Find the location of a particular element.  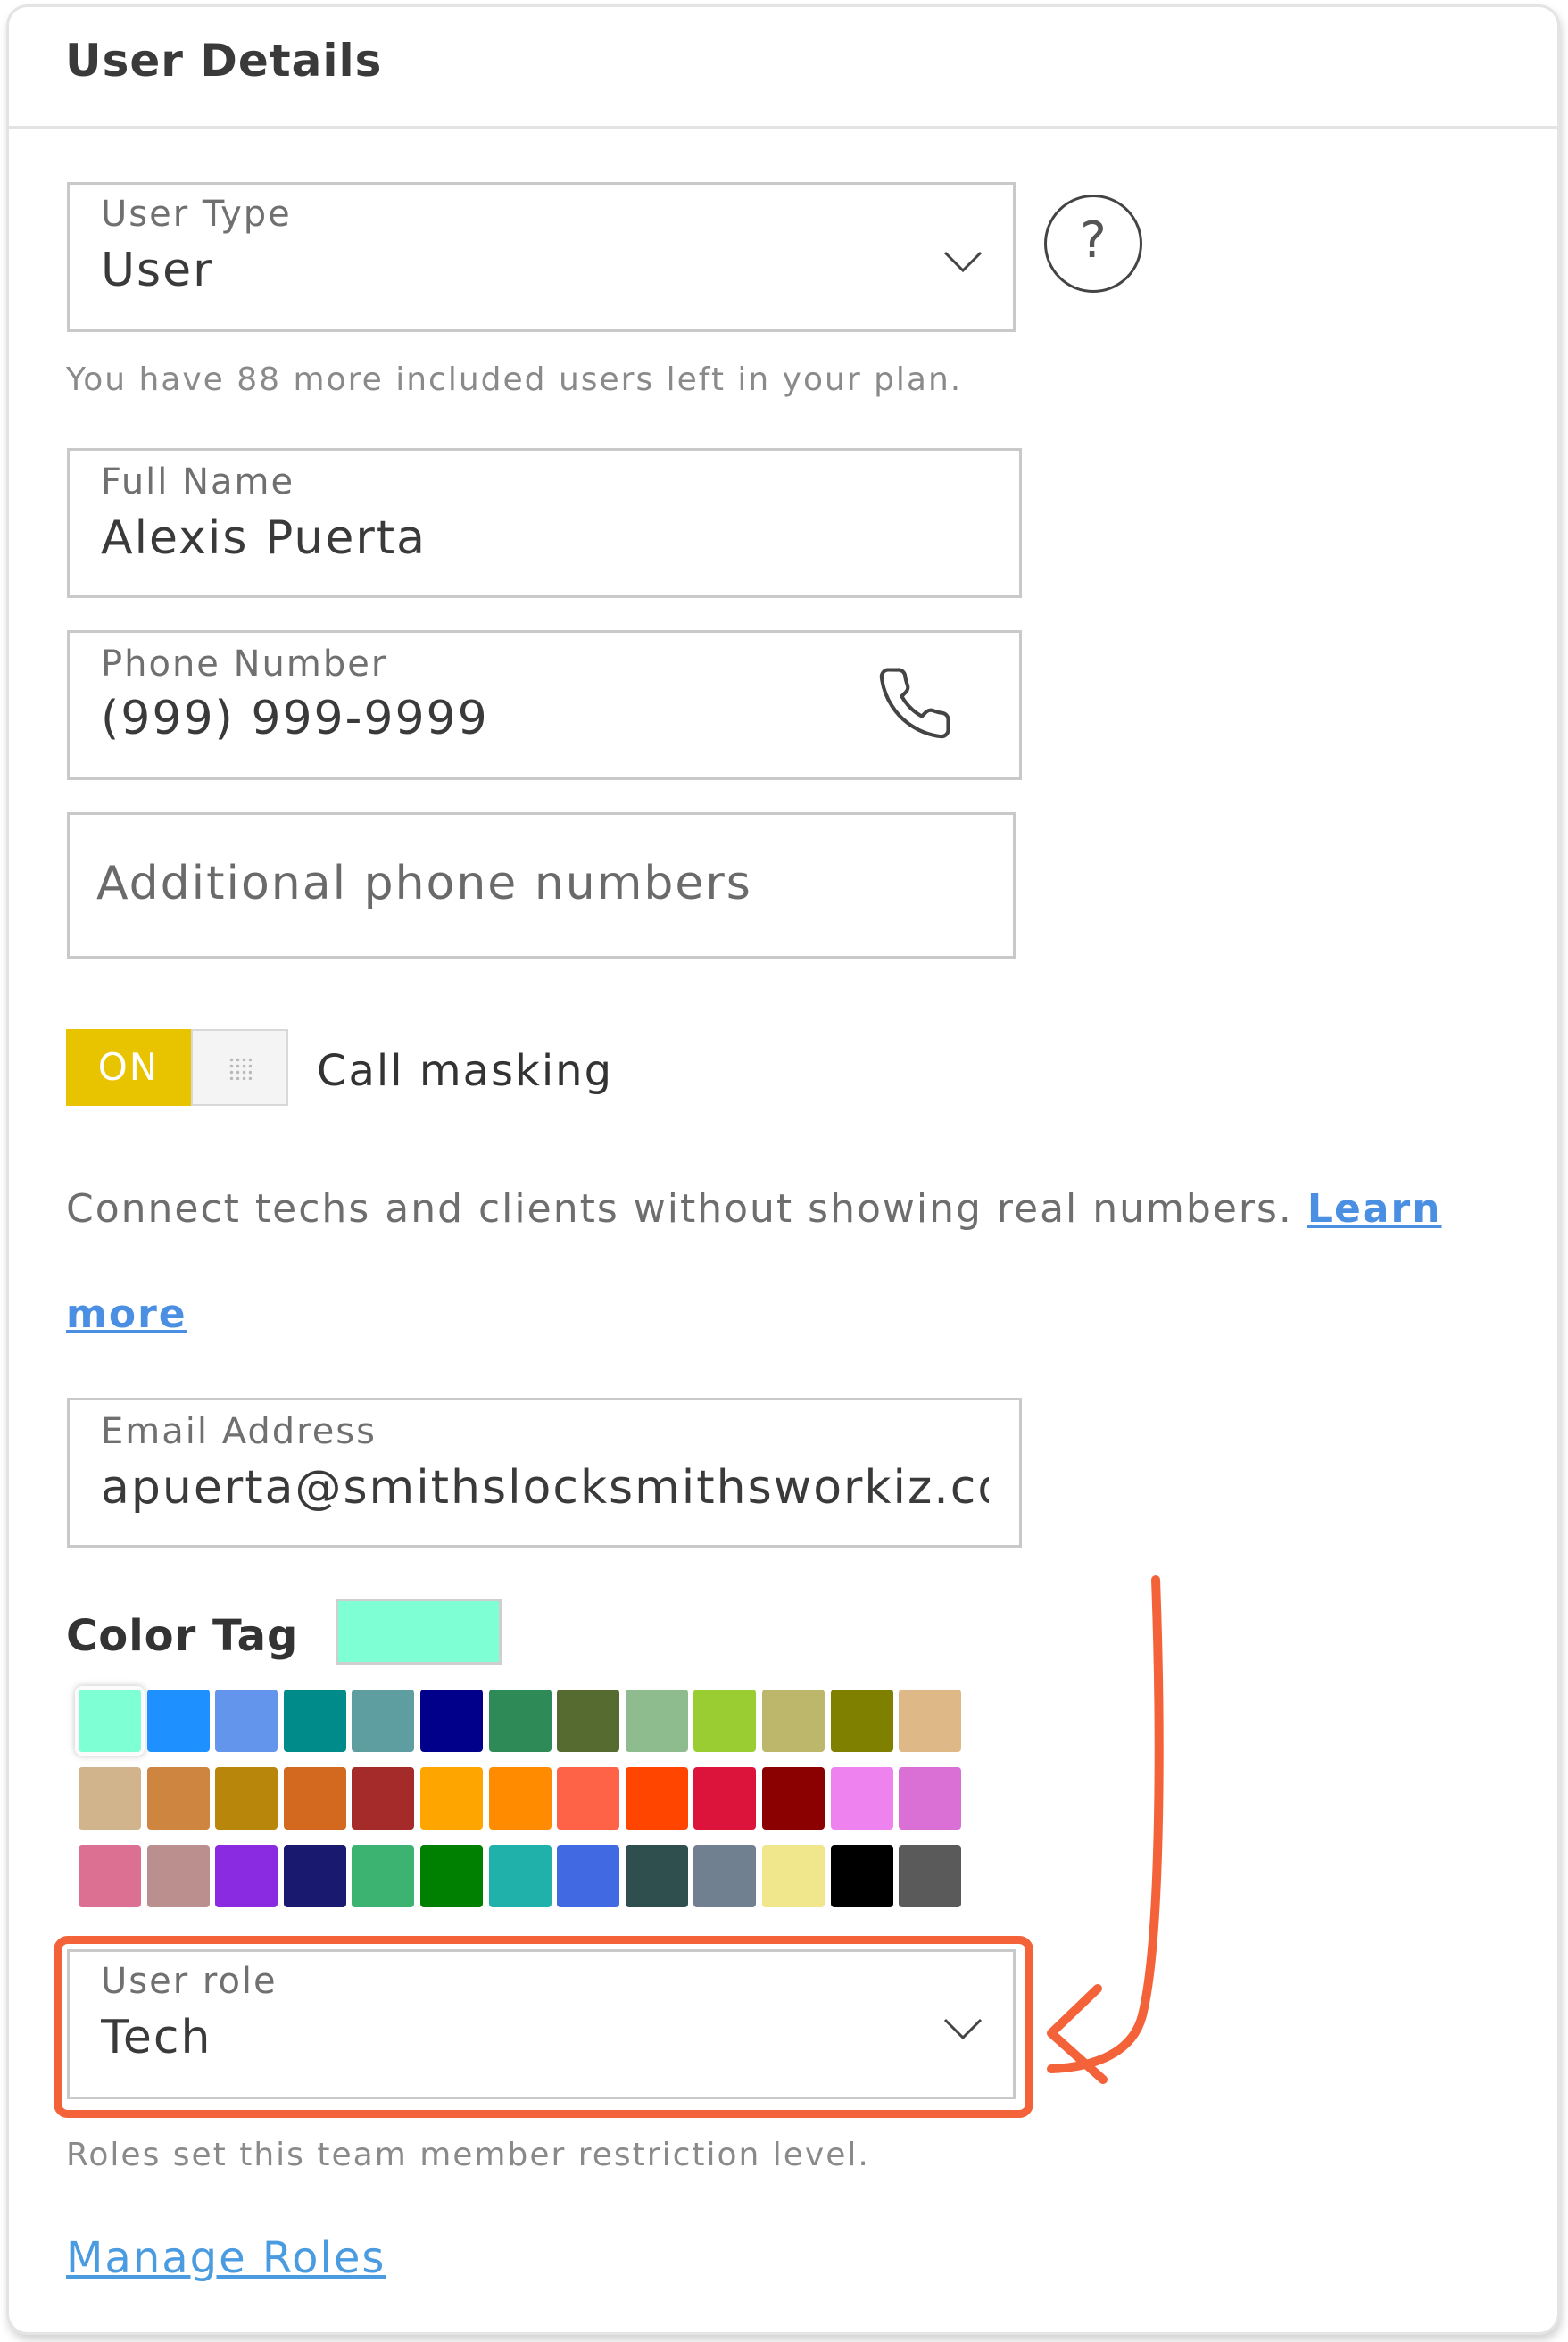

additional-phones-placeholder: Additional phone numbers is located at coordinates (424, 883).